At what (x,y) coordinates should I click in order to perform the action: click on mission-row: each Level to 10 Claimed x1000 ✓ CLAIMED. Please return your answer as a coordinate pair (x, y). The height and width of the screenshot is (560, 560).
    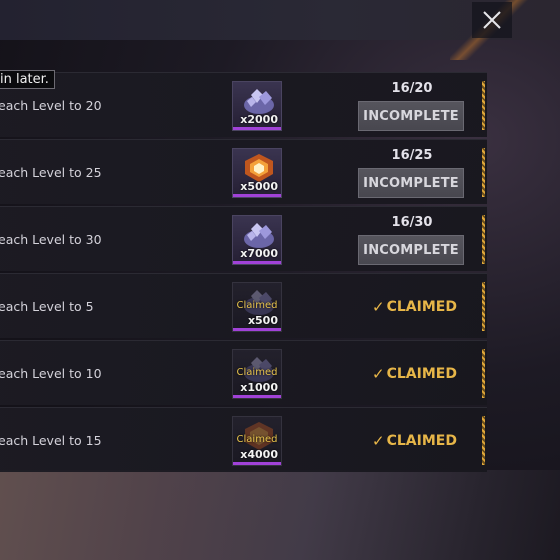
    Looking at the image, I should click on (243, 372).